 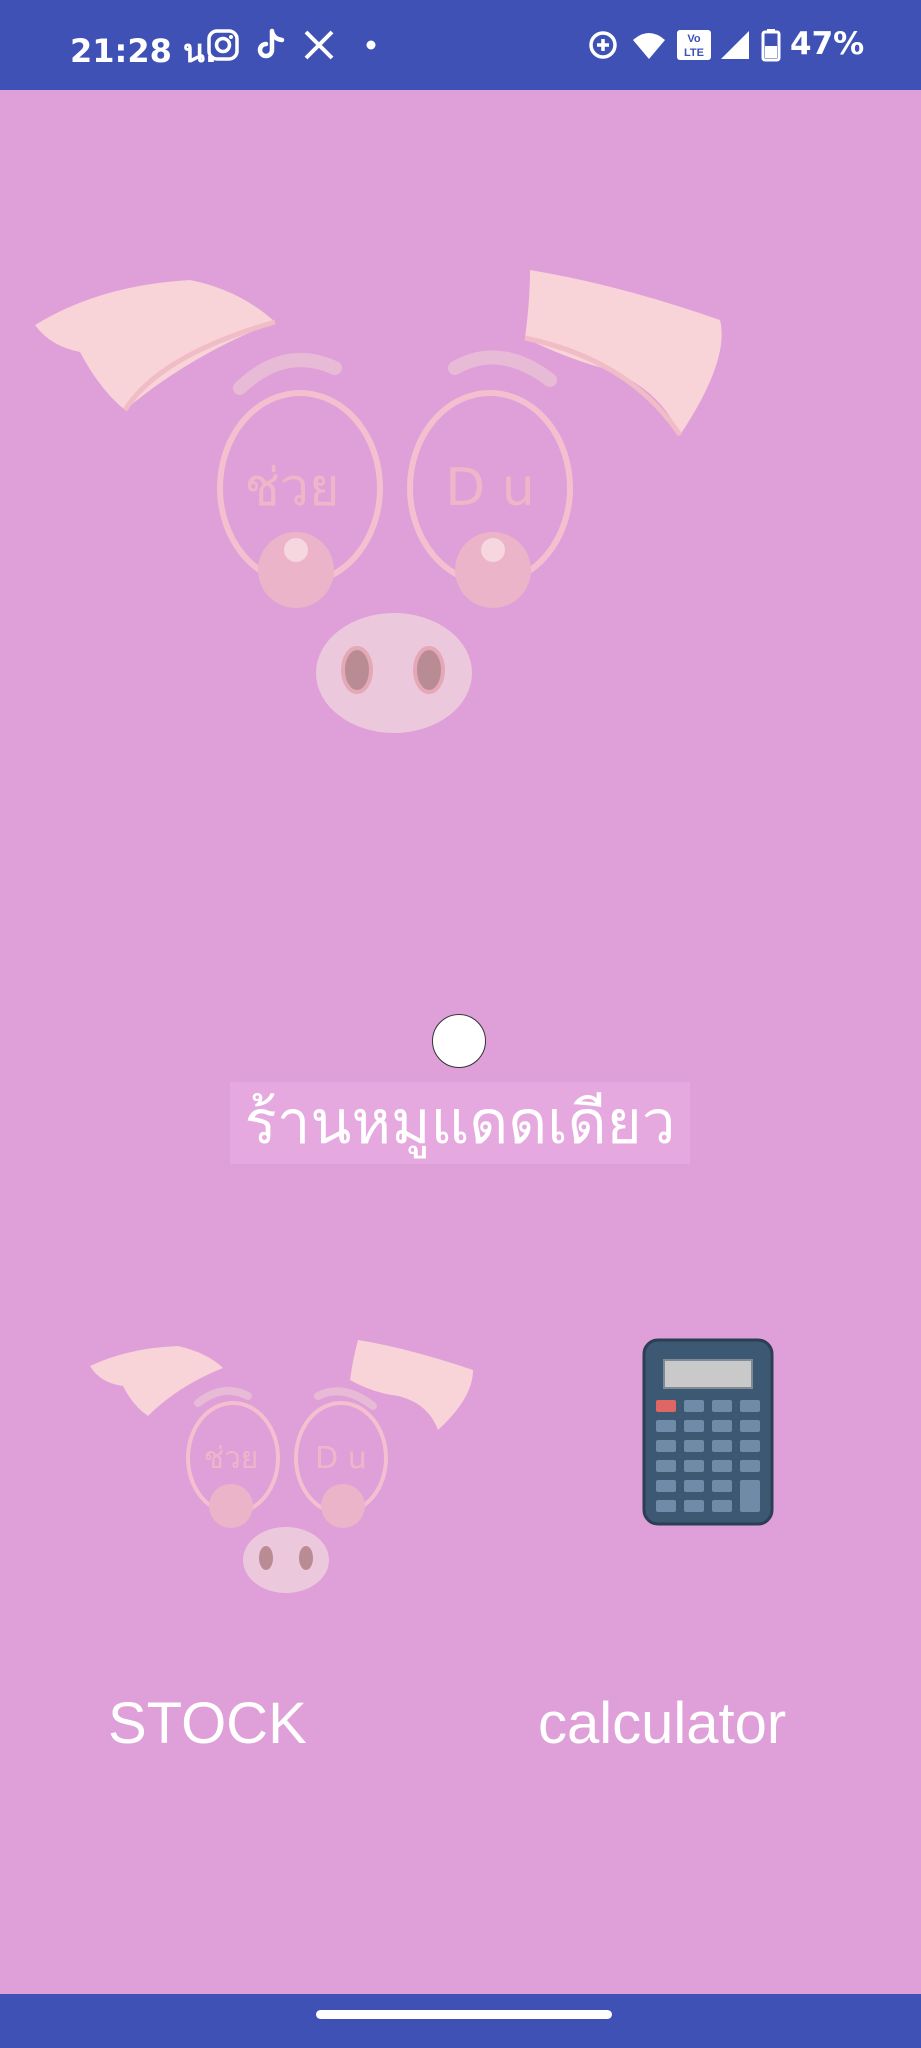 I want to click on tiktok-icon, so click(x=271, y=43).